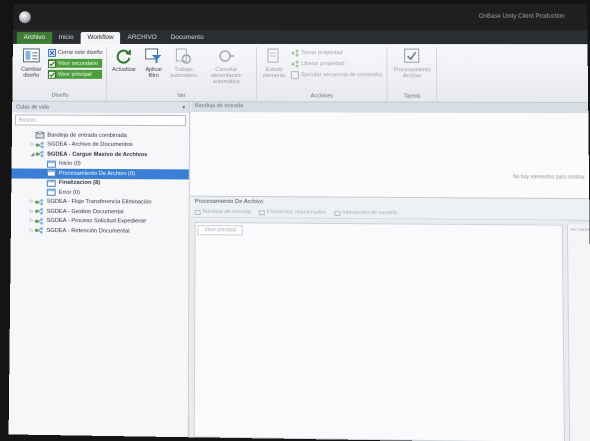  I want to click on empty-message: No hay elementos para mostrar, so click(549, 177).